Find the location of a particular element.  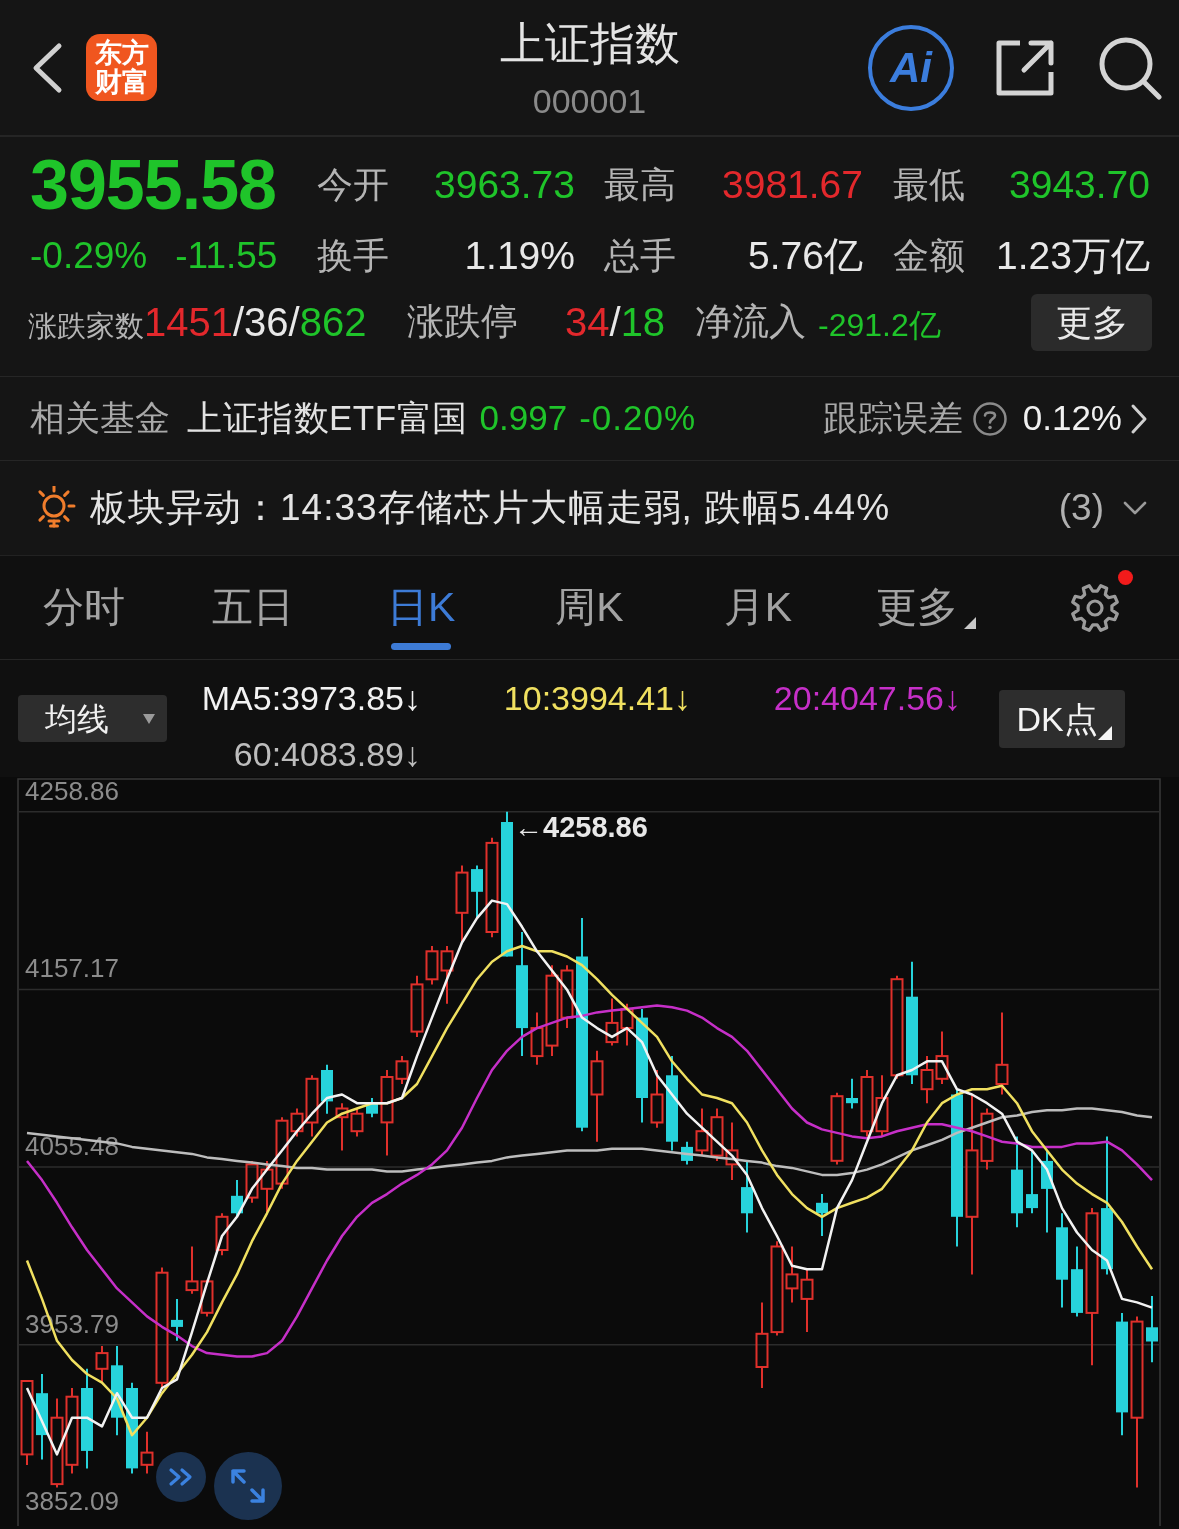

alert-count: (3) is located at coordinates (1081, 508).